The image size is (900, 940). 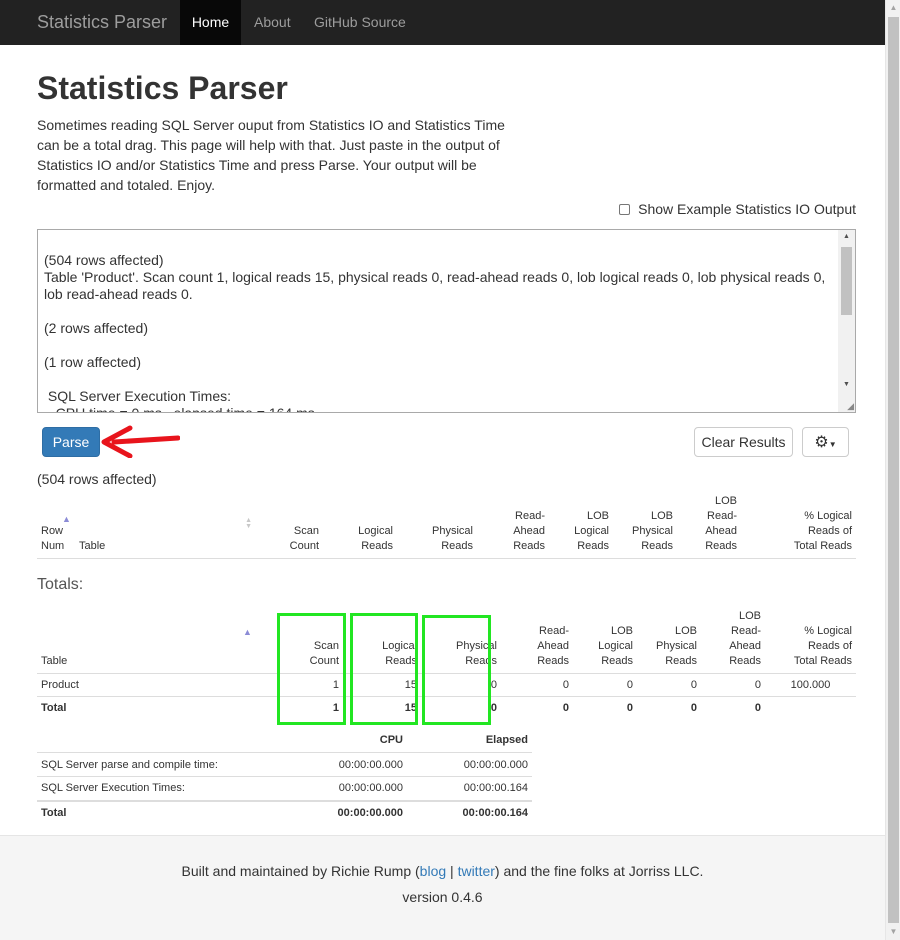 What do you see at coordinates (442, 897) in the screenshot?
I see `footer-version: version 0.4.6` at bounding box center [442, 897].